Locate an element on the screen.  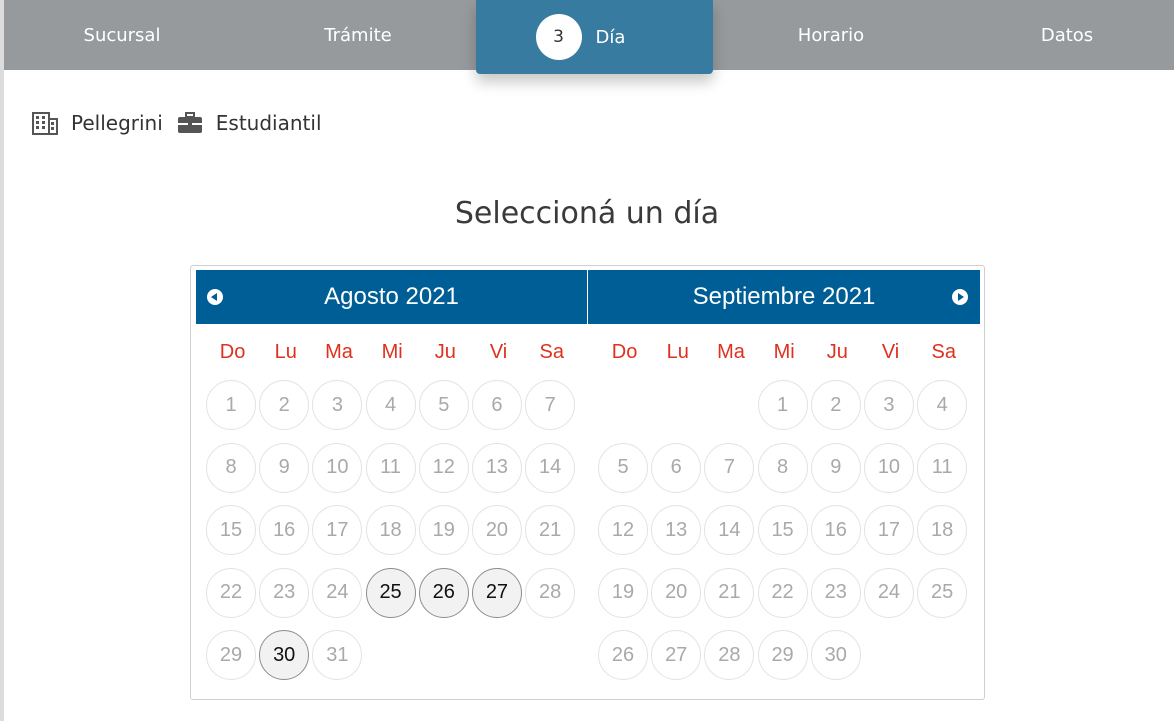
week-row: 19 20 21 22 23 24 25 is located at coordinates (789, 593).